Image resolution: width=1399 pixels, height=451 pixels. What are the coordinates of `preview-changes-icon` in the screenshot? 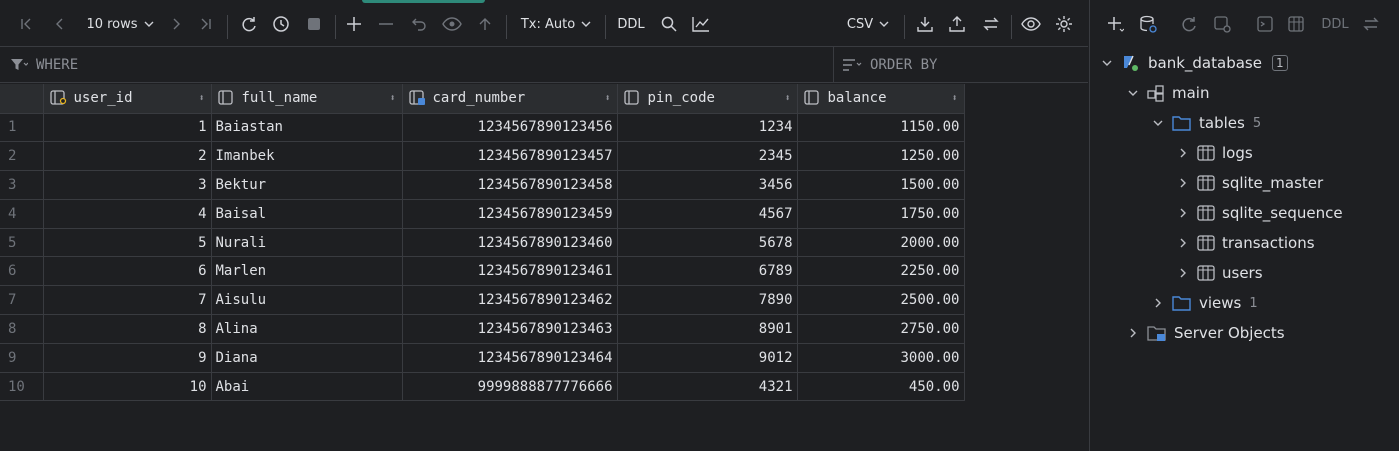 It's located at (452, 24).